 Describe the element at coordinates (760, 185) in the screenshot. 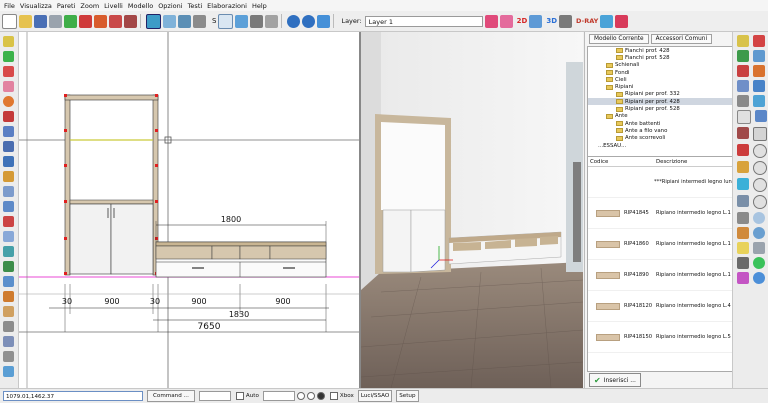

I see `zoom-extent-icon` at that location.